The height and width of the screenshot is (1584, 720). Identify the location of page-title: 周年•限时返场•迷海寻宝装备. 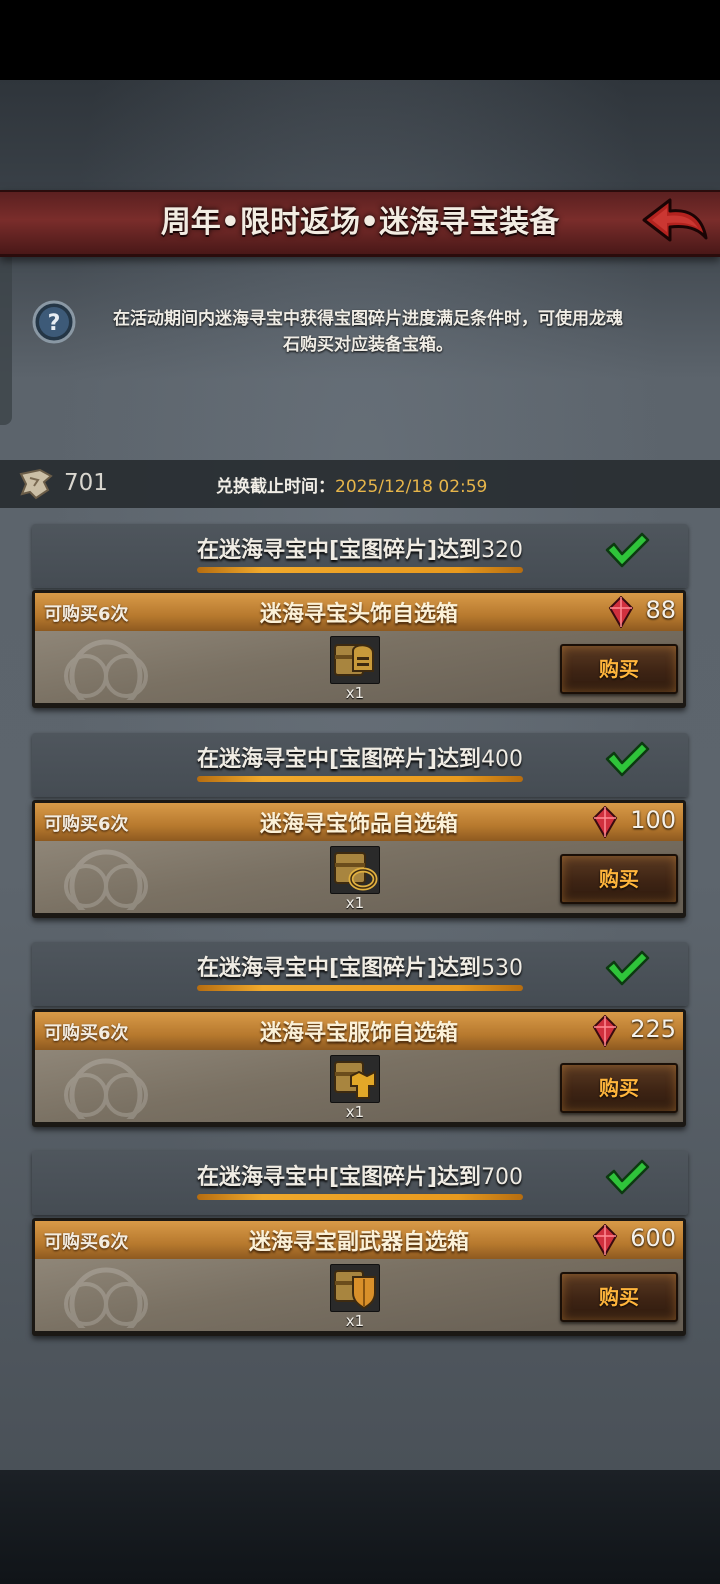
(360, 222).